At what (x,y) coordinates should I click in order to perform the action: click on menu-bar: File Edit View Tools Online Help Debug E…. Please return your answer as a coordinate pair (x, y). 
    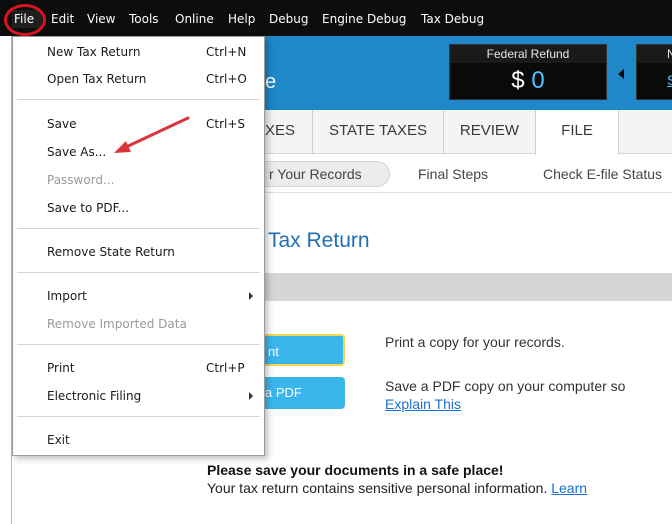
    Looking at the image, I should click on (336, 18).